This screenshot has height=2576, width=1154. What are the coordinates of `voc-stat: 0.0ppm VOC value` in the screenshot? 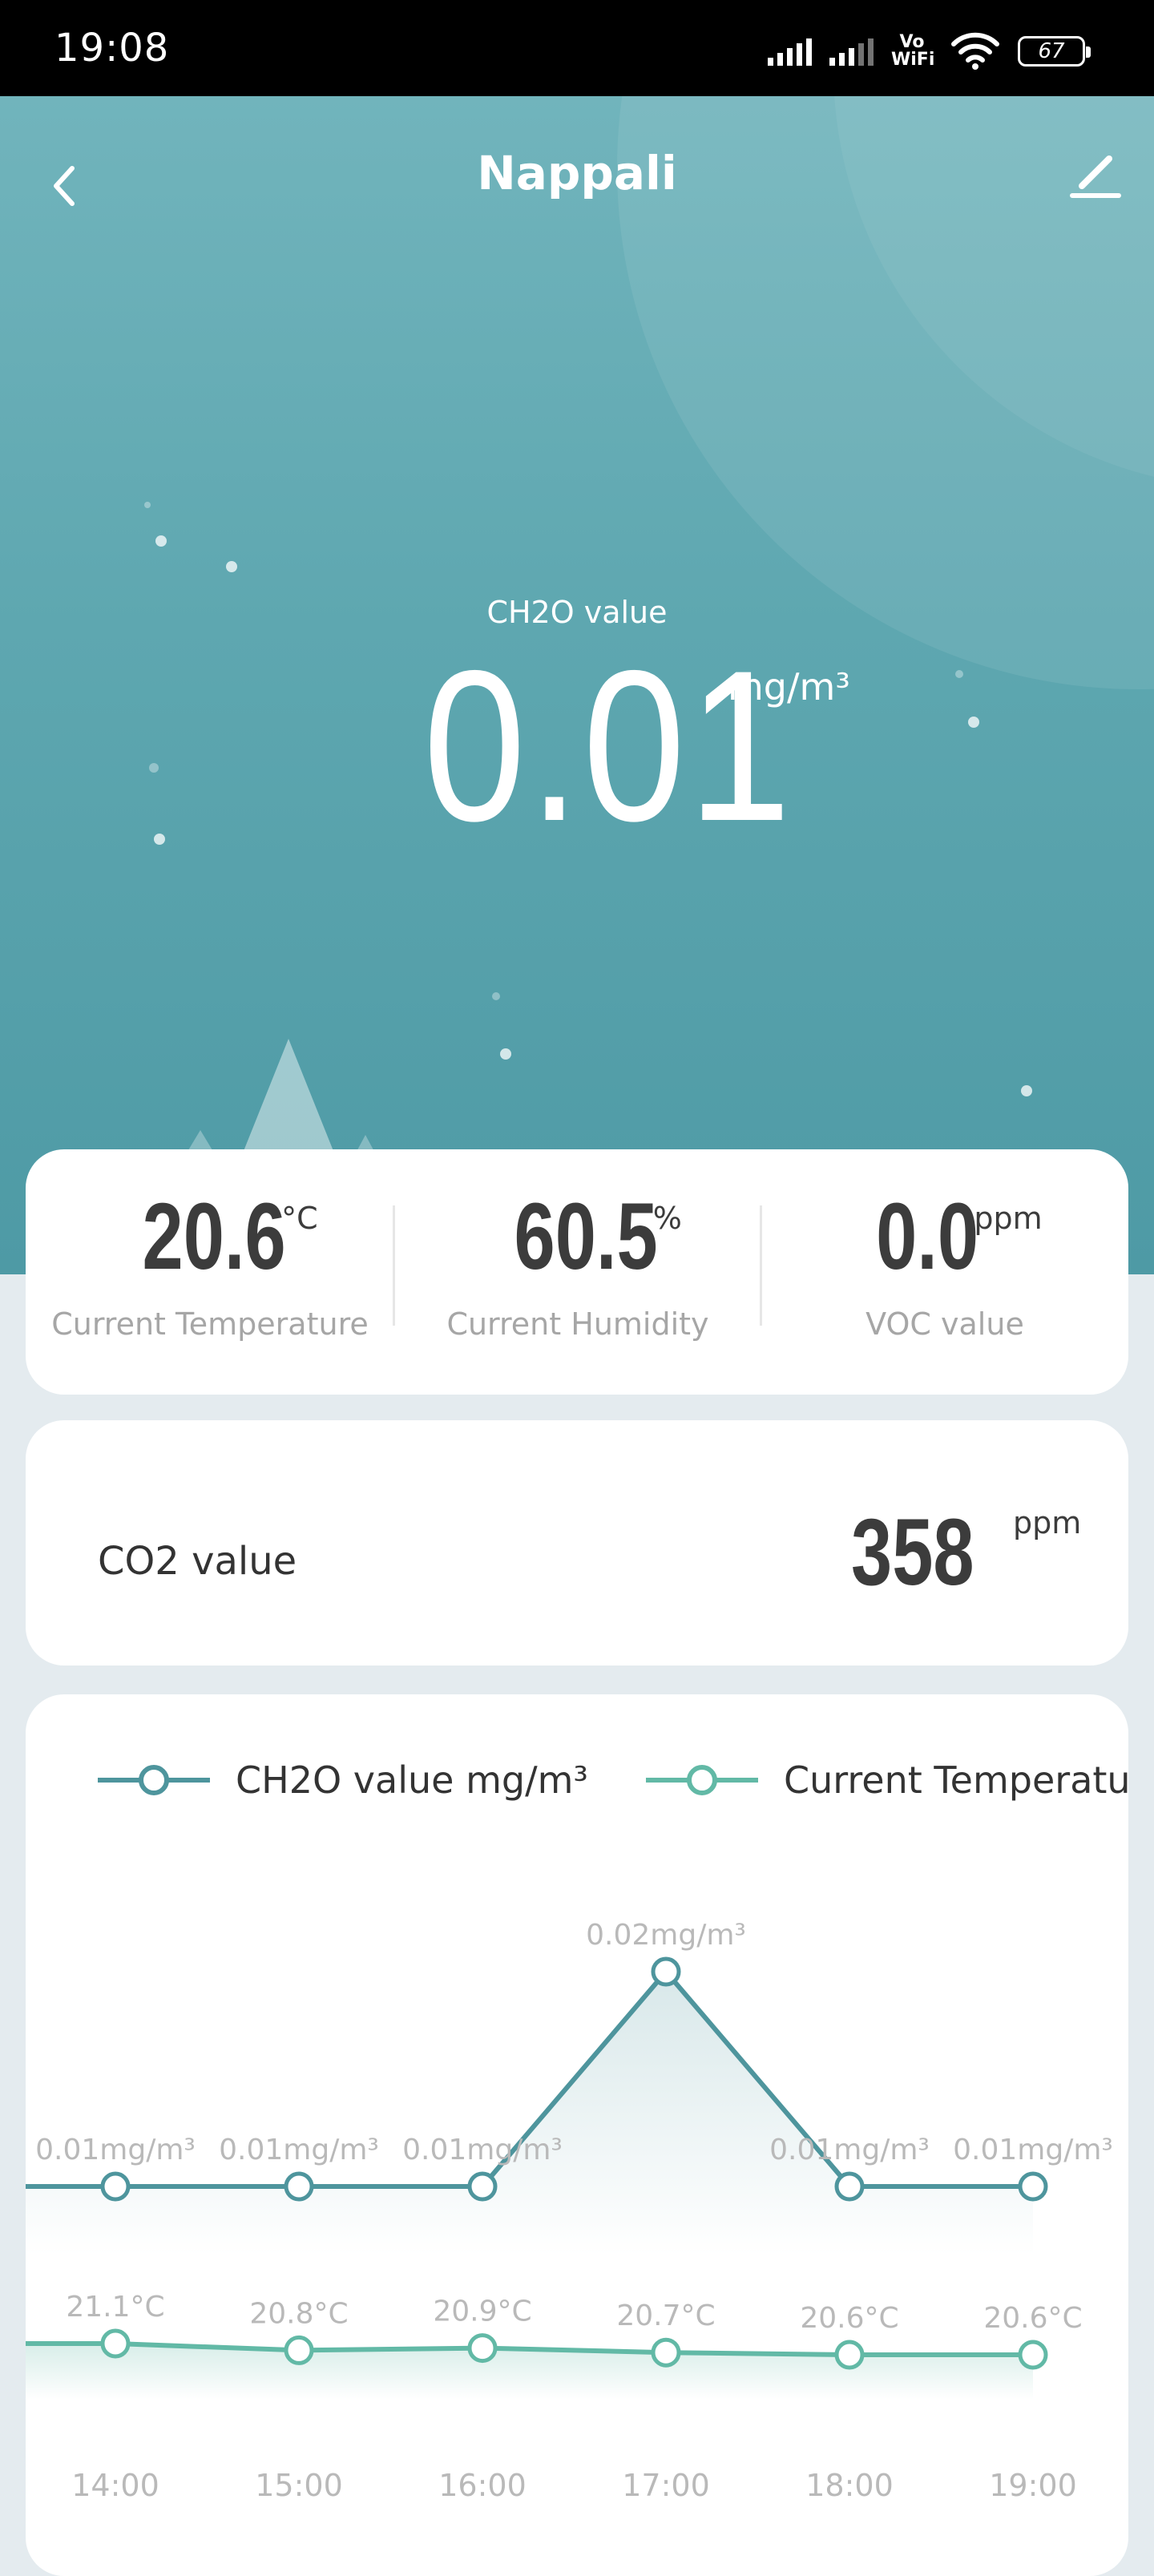 It's located at (944, 1272).